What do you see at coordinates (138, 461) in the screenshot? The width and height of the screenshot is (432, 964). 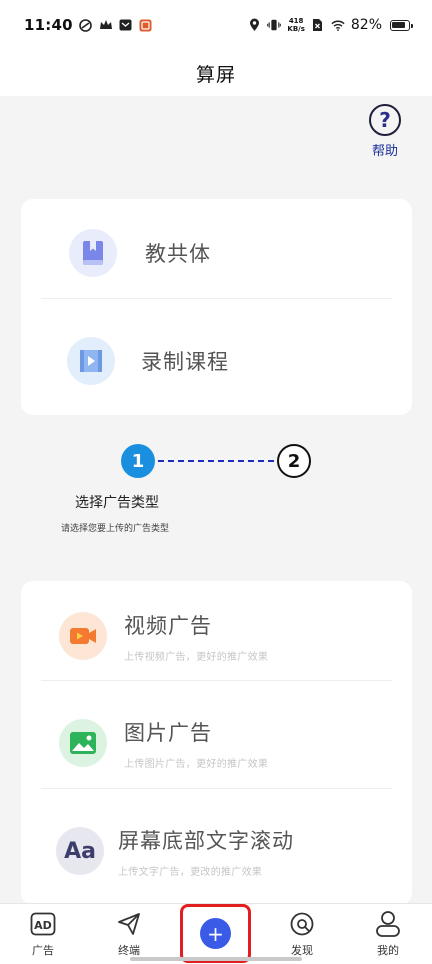 I see `step-1-badge: 1` at bounding box center [138, 461].